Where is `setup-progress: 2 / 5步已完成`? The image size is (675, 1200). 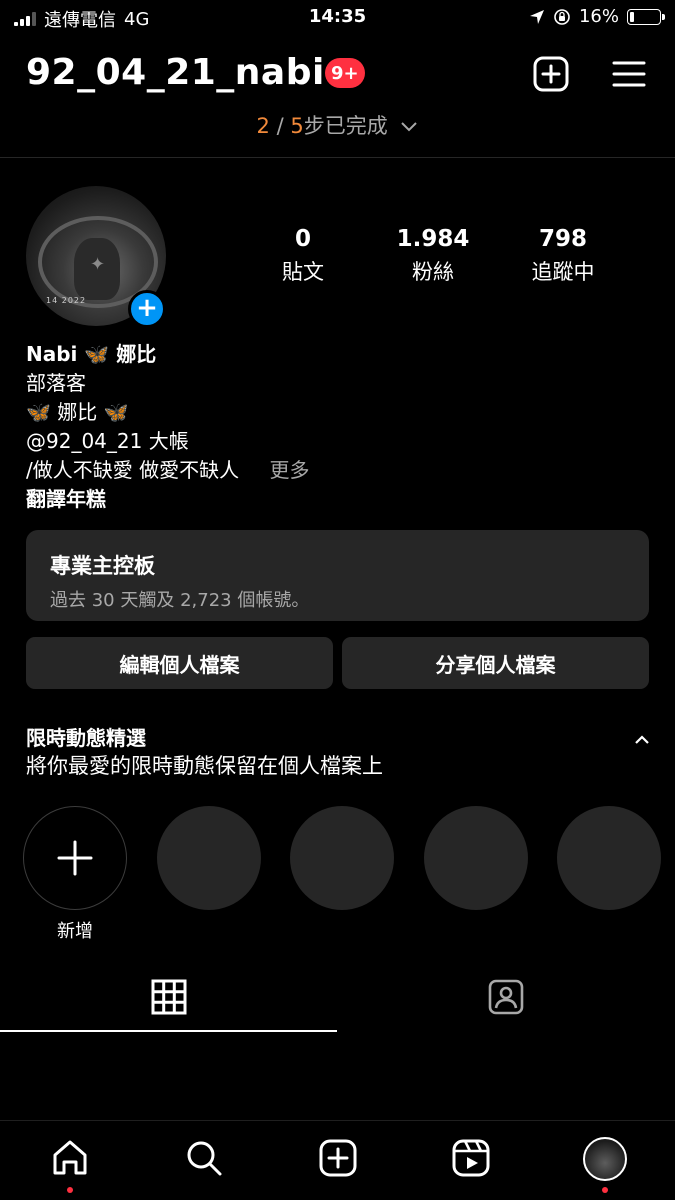
setup-progress: 2 / 5步已完成 is located at coordinates (337, 125).